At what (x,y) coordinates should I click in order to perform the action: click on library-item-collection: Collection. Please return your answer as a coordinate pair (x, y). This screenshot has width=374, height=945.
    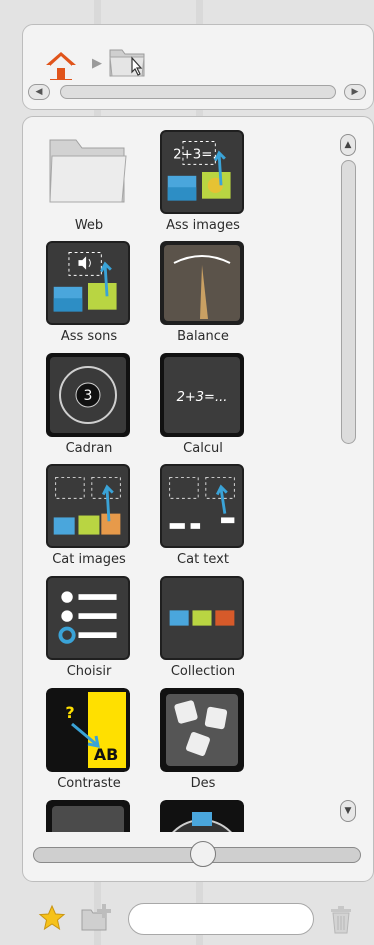
    Looking at the image, I should click on (203, 632).